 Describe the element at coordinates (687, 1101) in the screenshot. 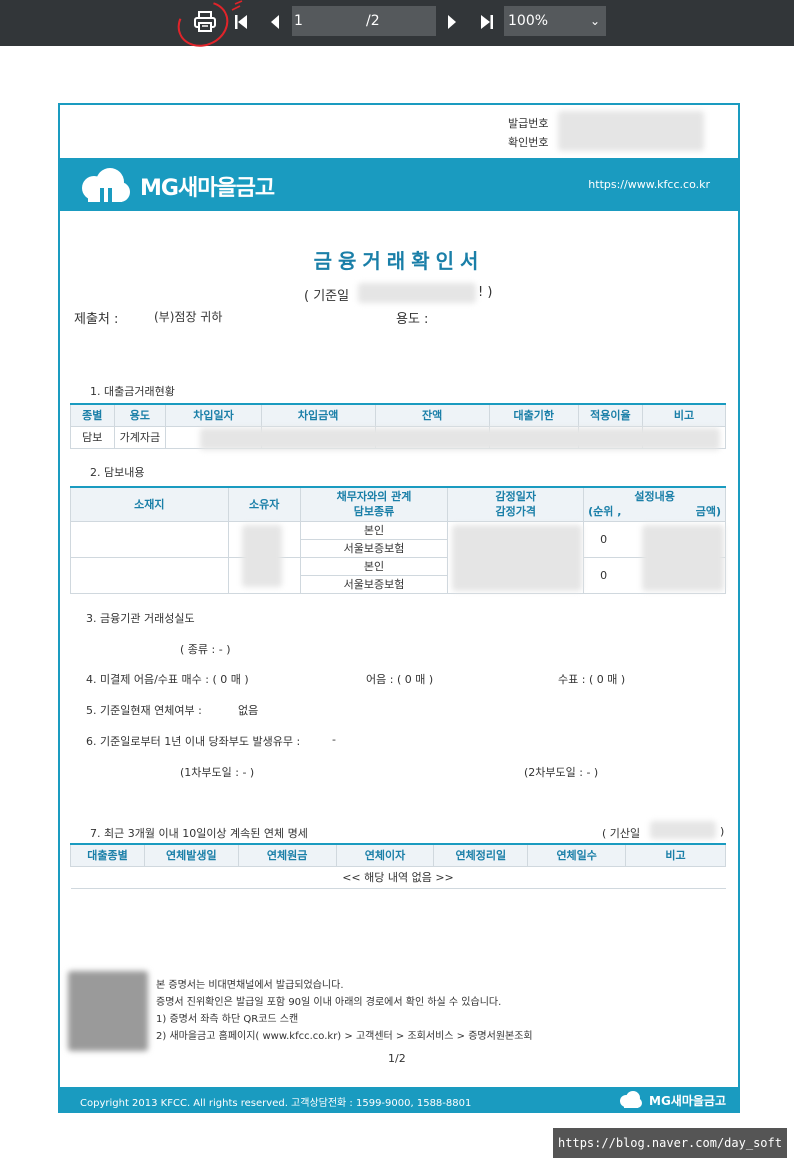

I see `footer-logo-text: MG새마을금고` at that location.